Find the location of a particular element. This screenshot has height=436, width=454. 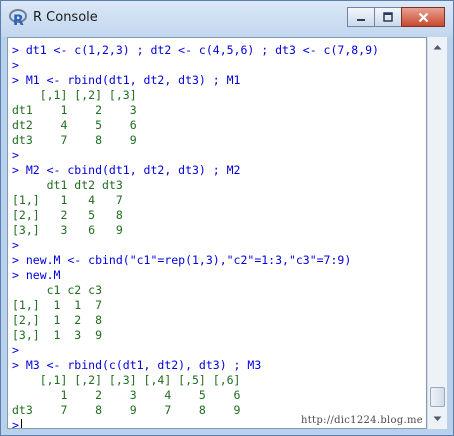

prompt-symbol: > is located at coordinates (15, 423).